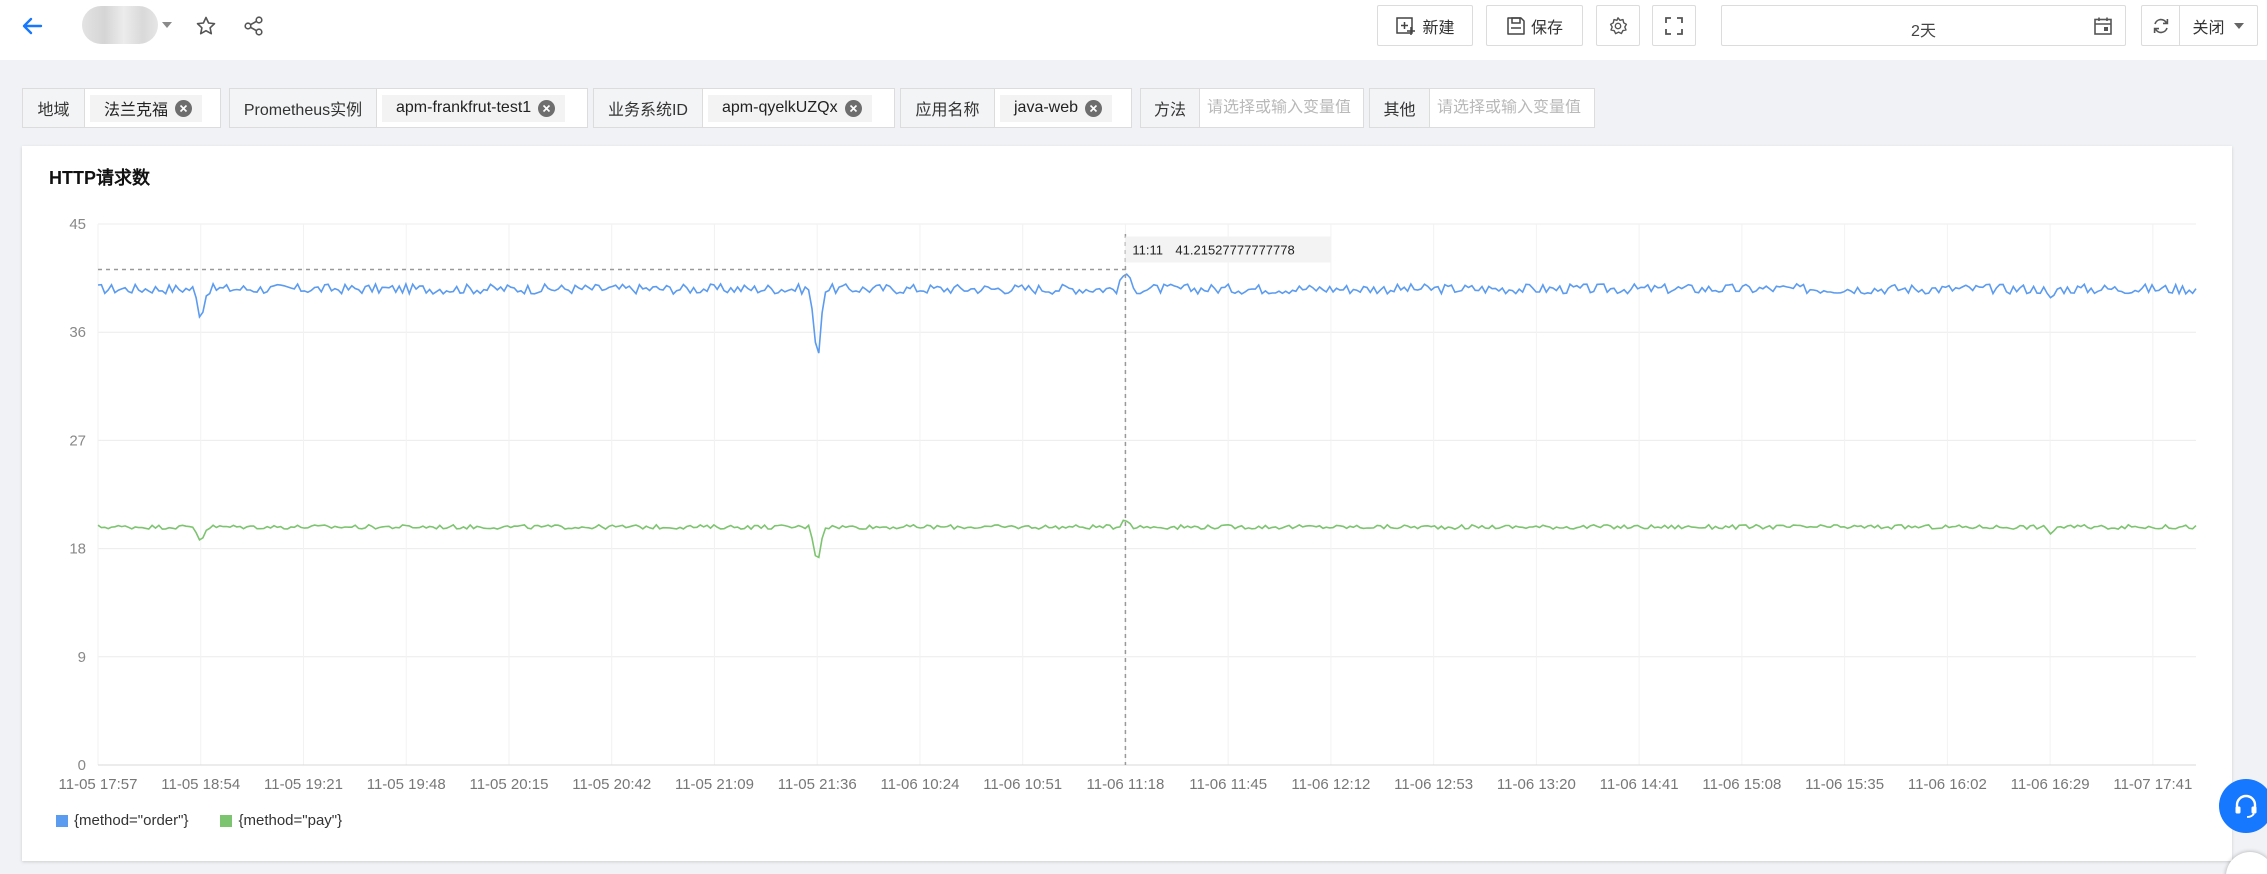 The image size is (2267, 874). I want to click on filter-application-name: 应用名称 java-web, so click(1016, 108).